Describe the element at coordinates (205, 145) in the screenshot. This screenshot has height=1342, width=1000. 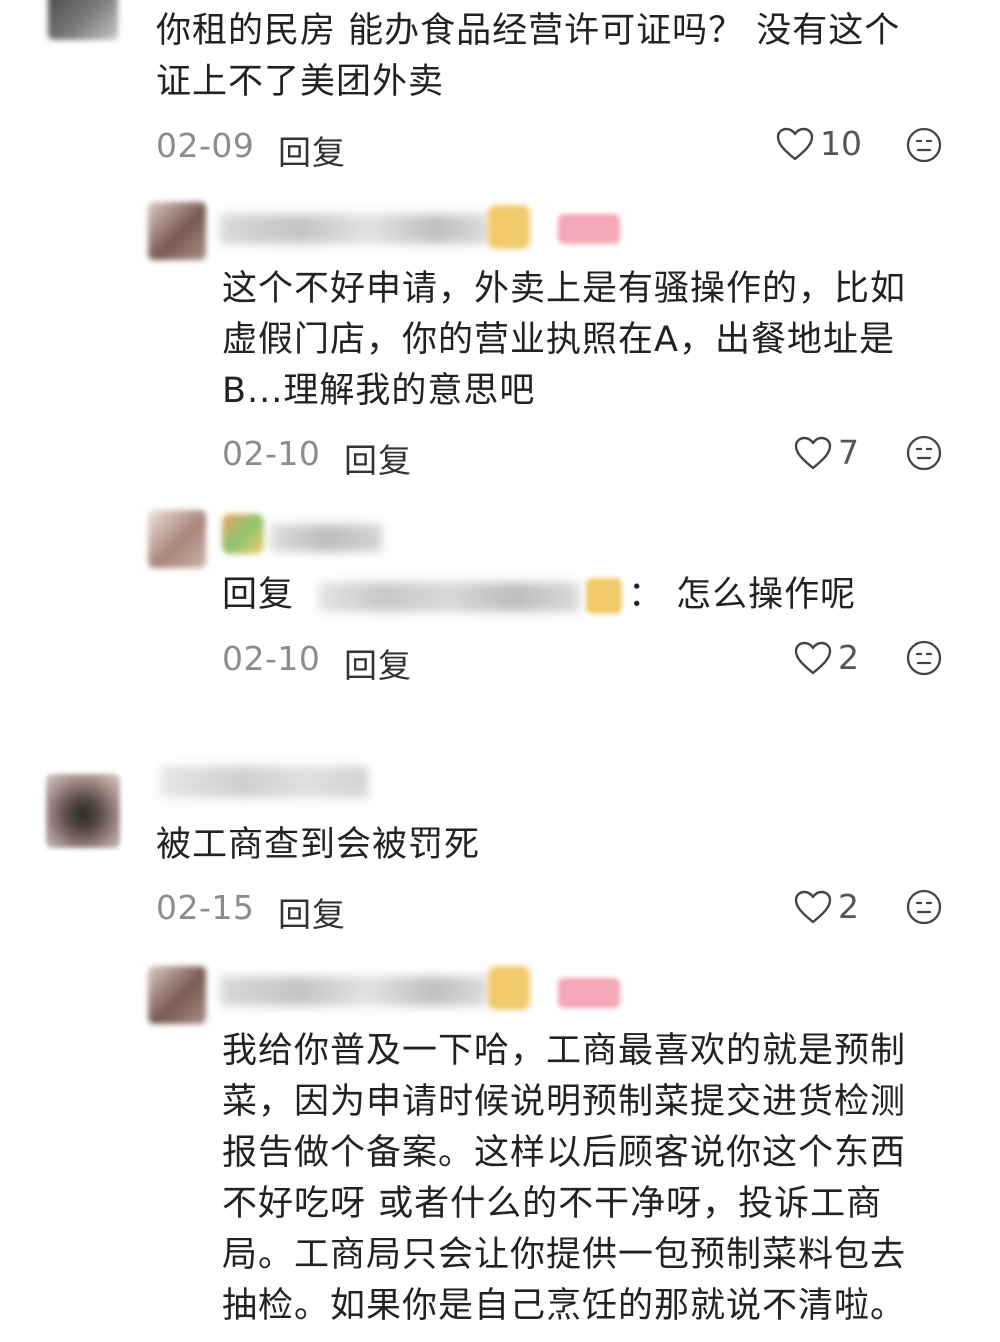
I see `comment-date: 02-09` at that location.